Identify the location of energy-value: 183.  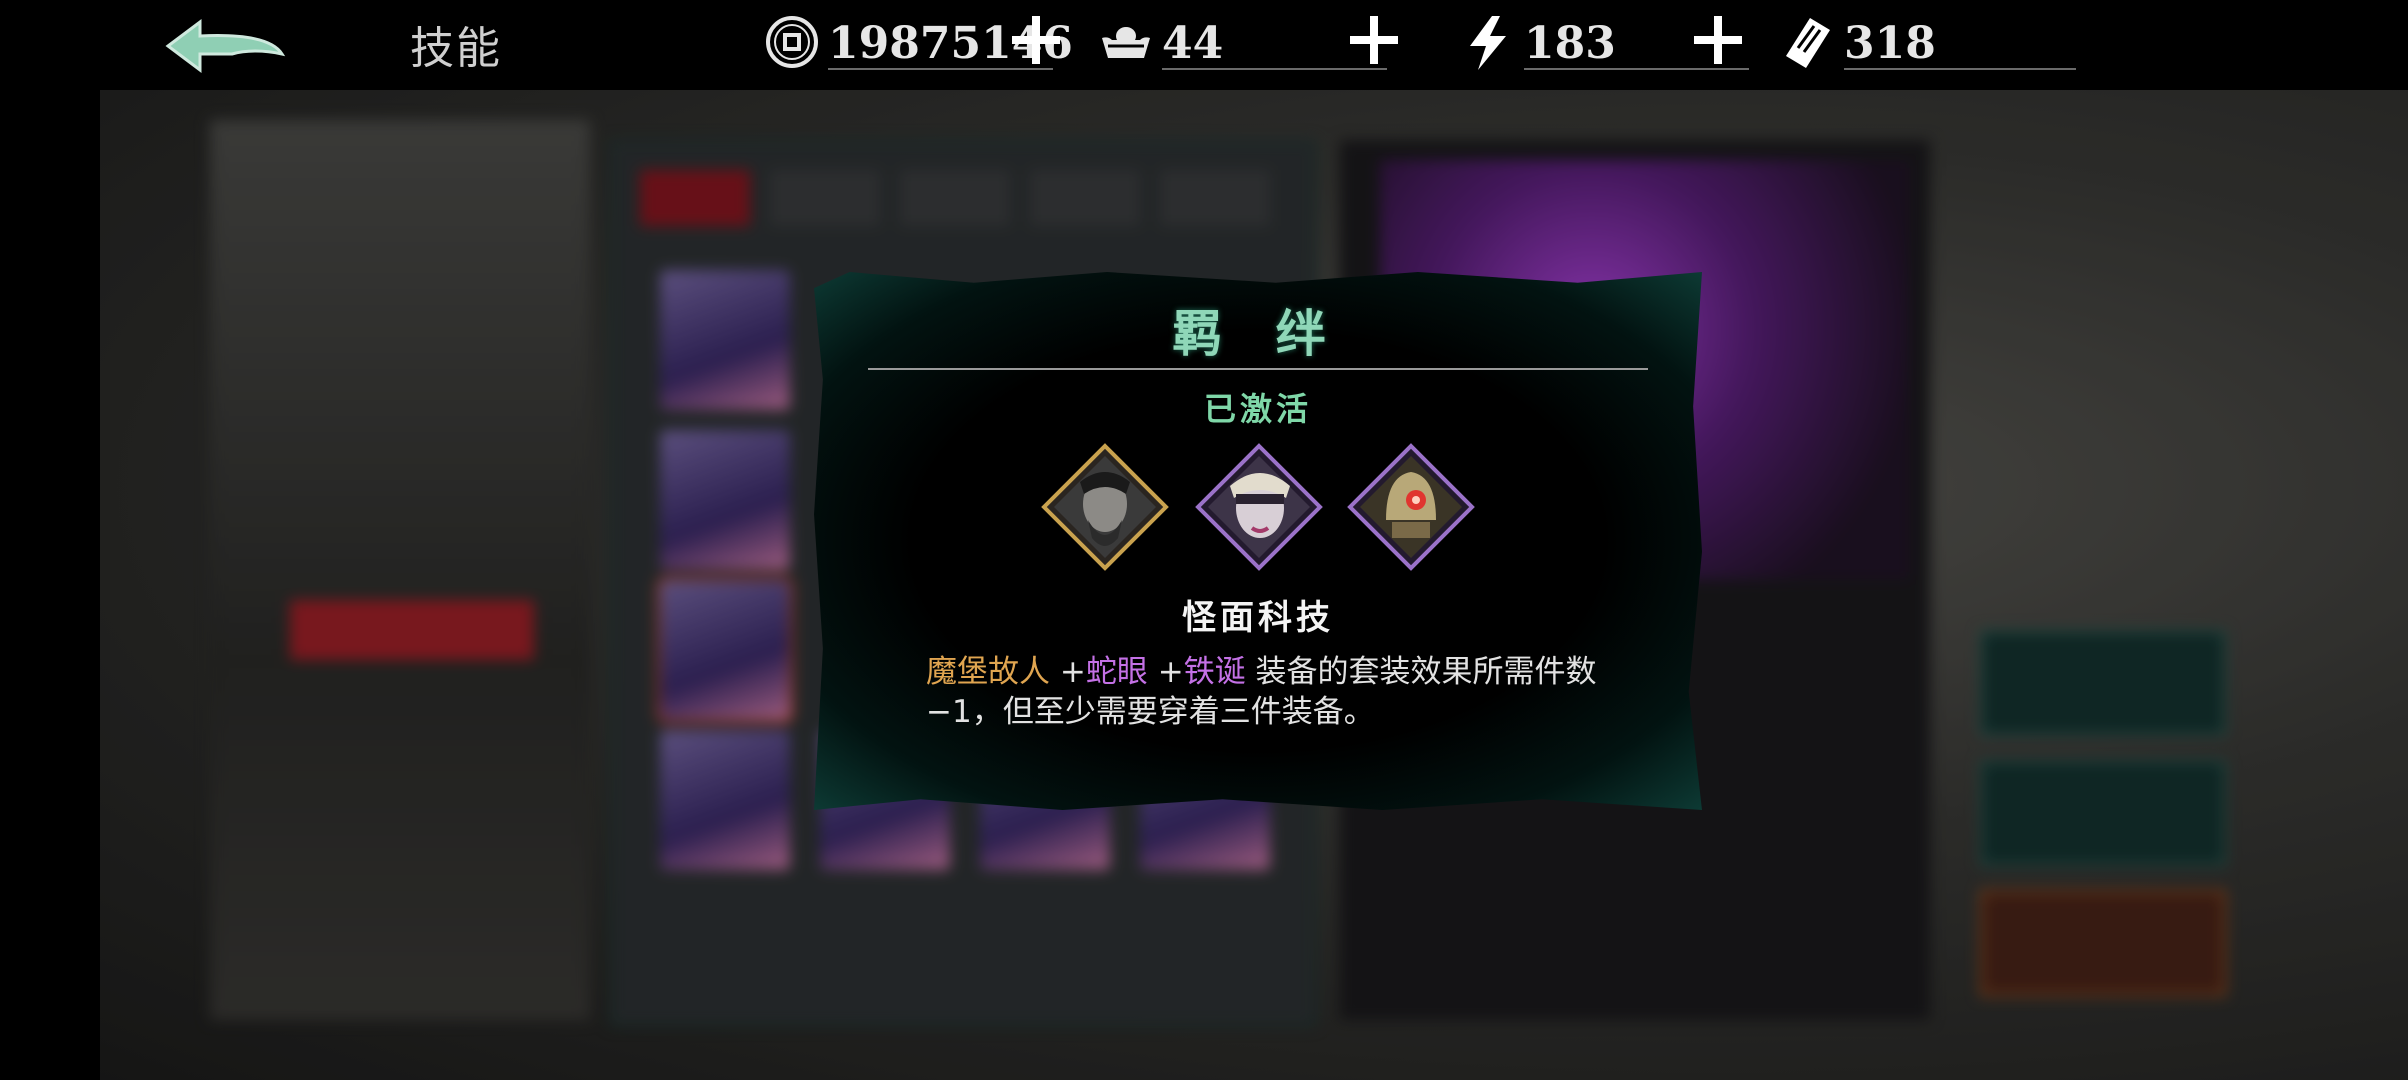
(1570, 43).